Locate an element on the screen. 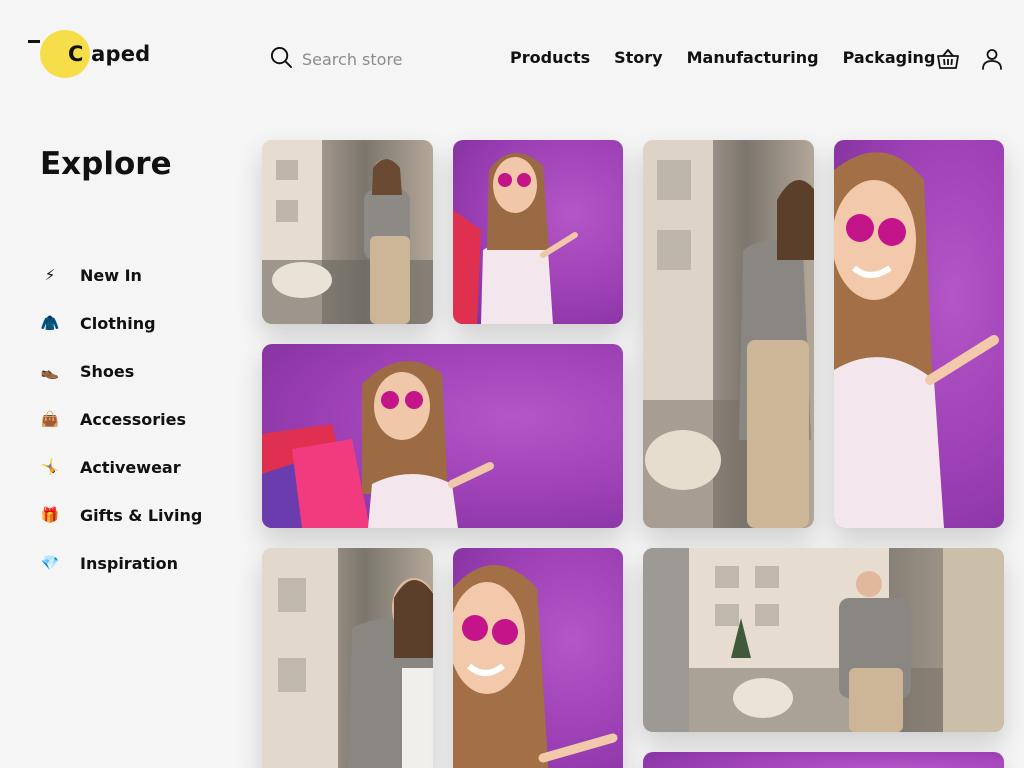 Image resolution: width=1024 pixels, height=768 pixels. basket-icon is located at coordinates (948, 59).